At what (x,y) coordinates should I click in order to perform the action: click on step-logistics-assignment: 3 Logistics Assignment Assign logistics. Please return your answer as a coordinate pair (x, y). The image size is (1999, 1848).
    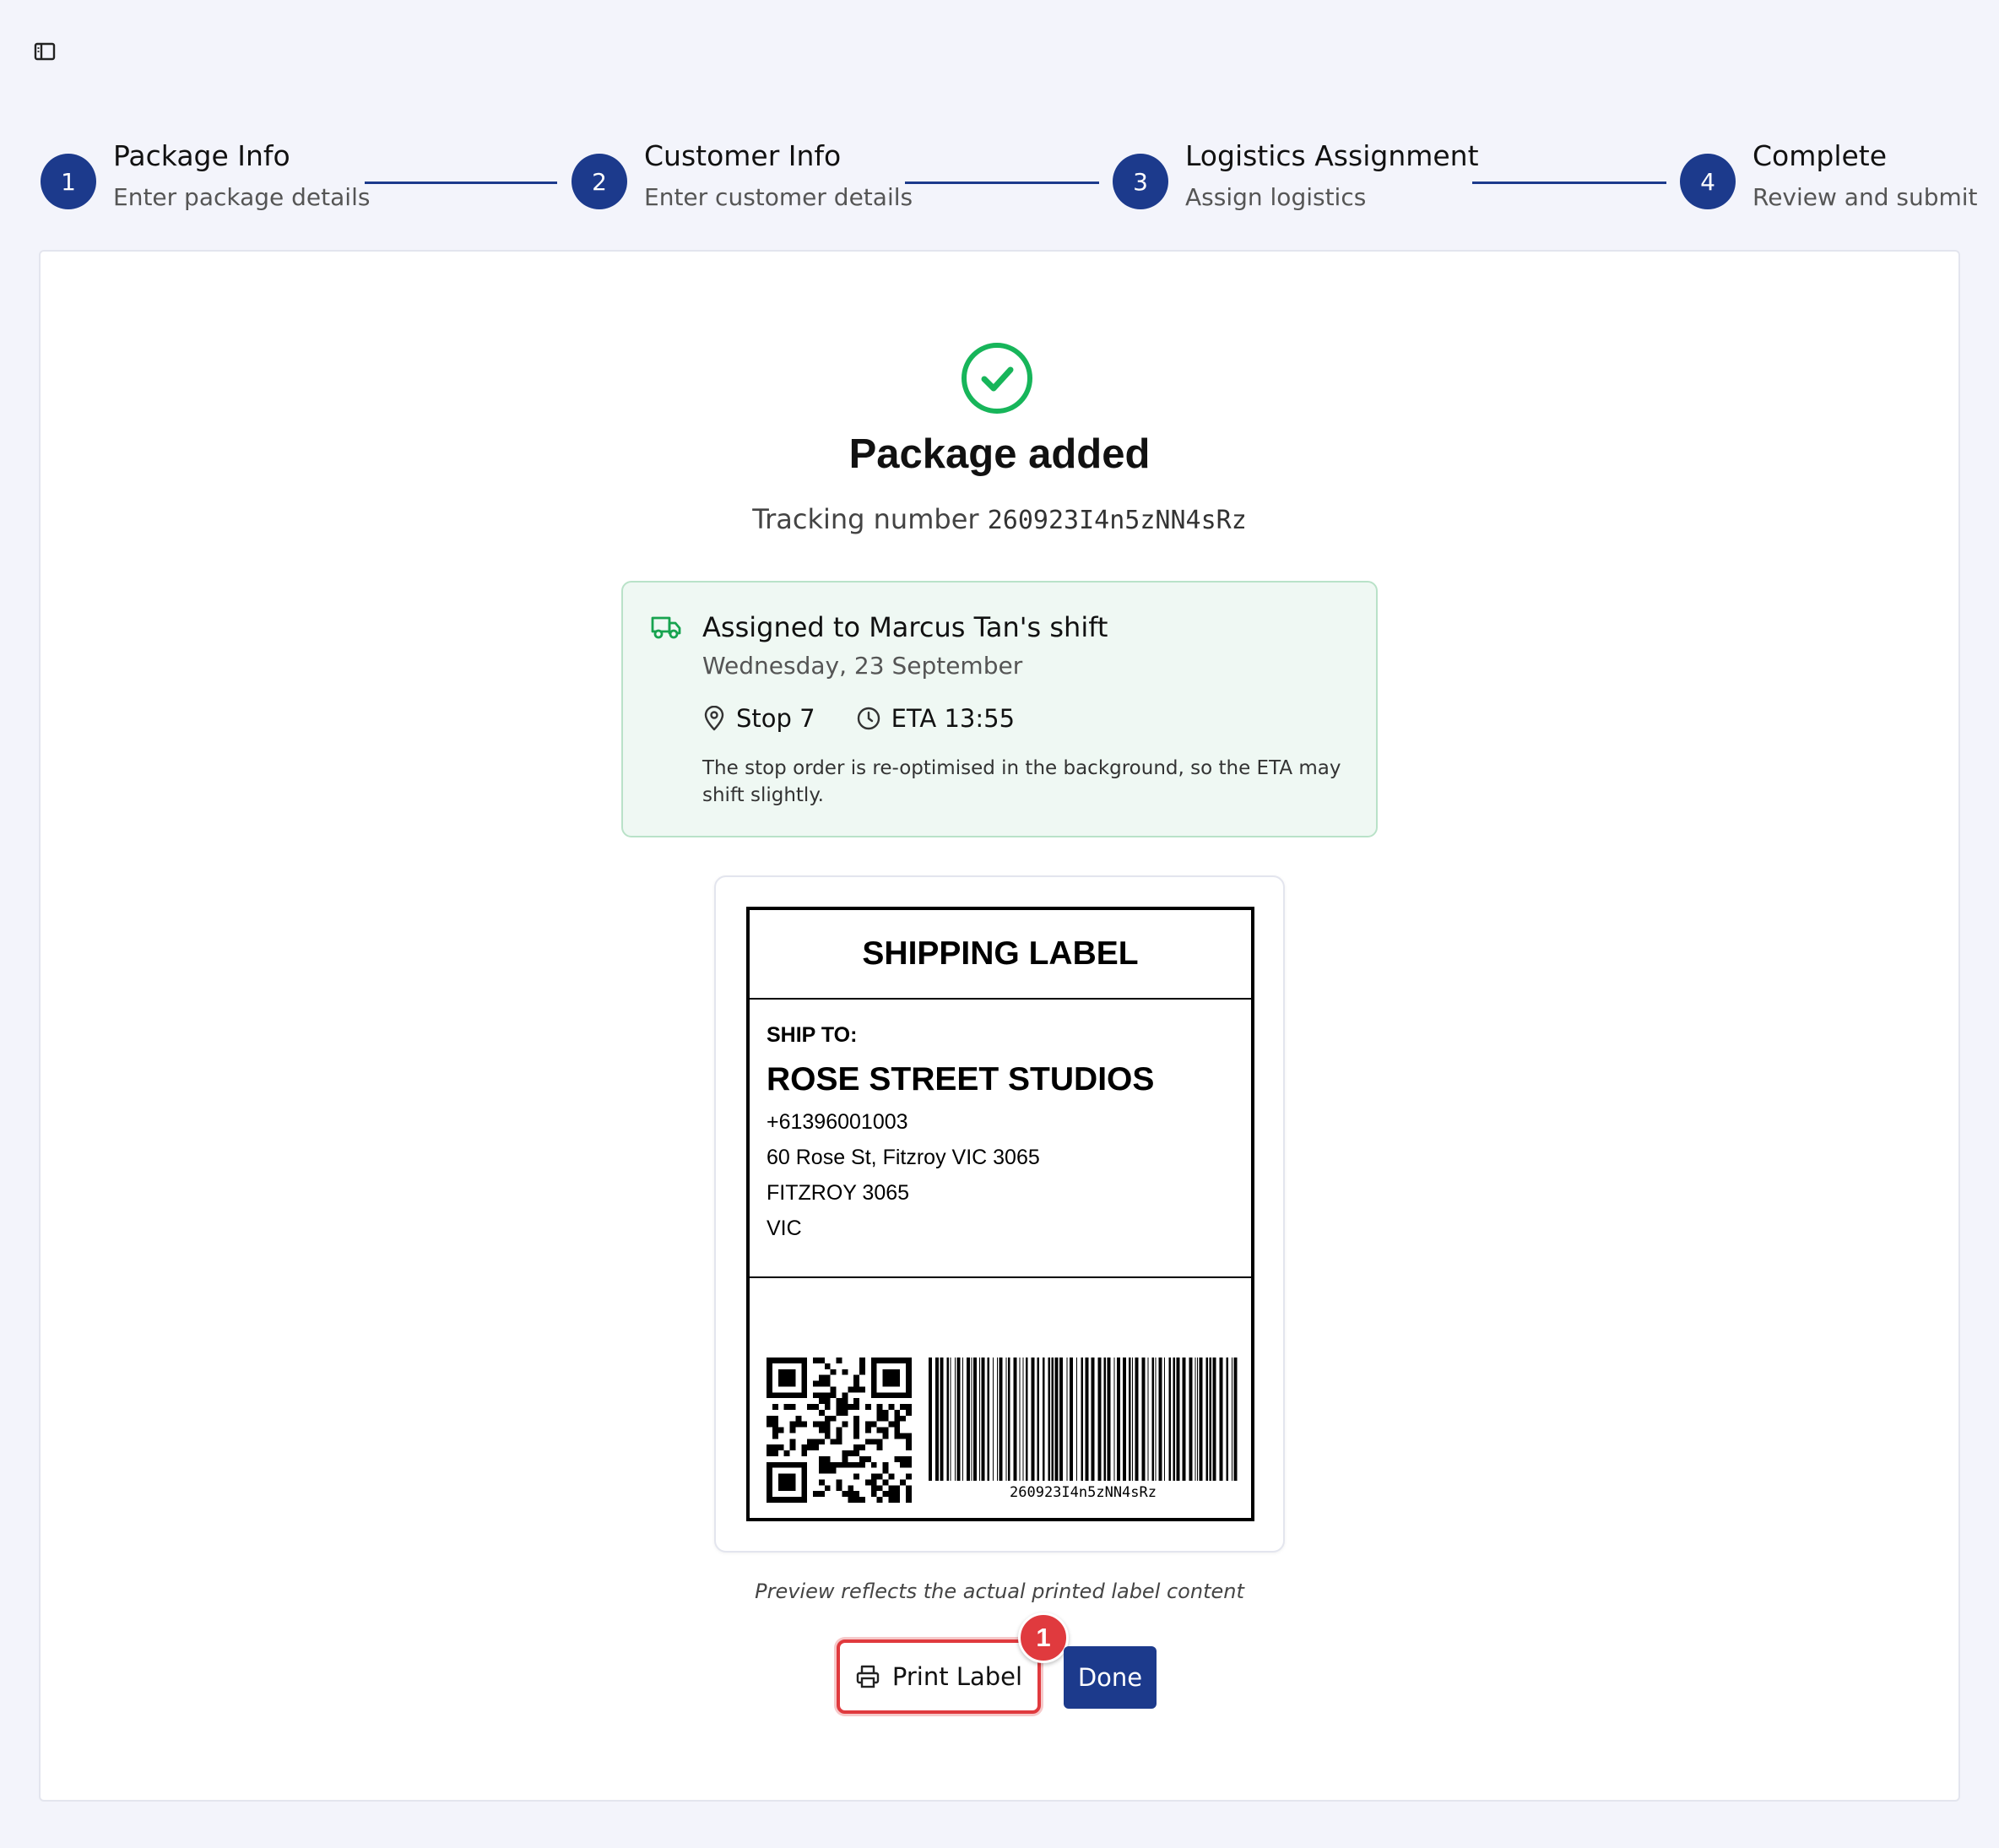
    Looking at the image, I should click on (1296, 175).